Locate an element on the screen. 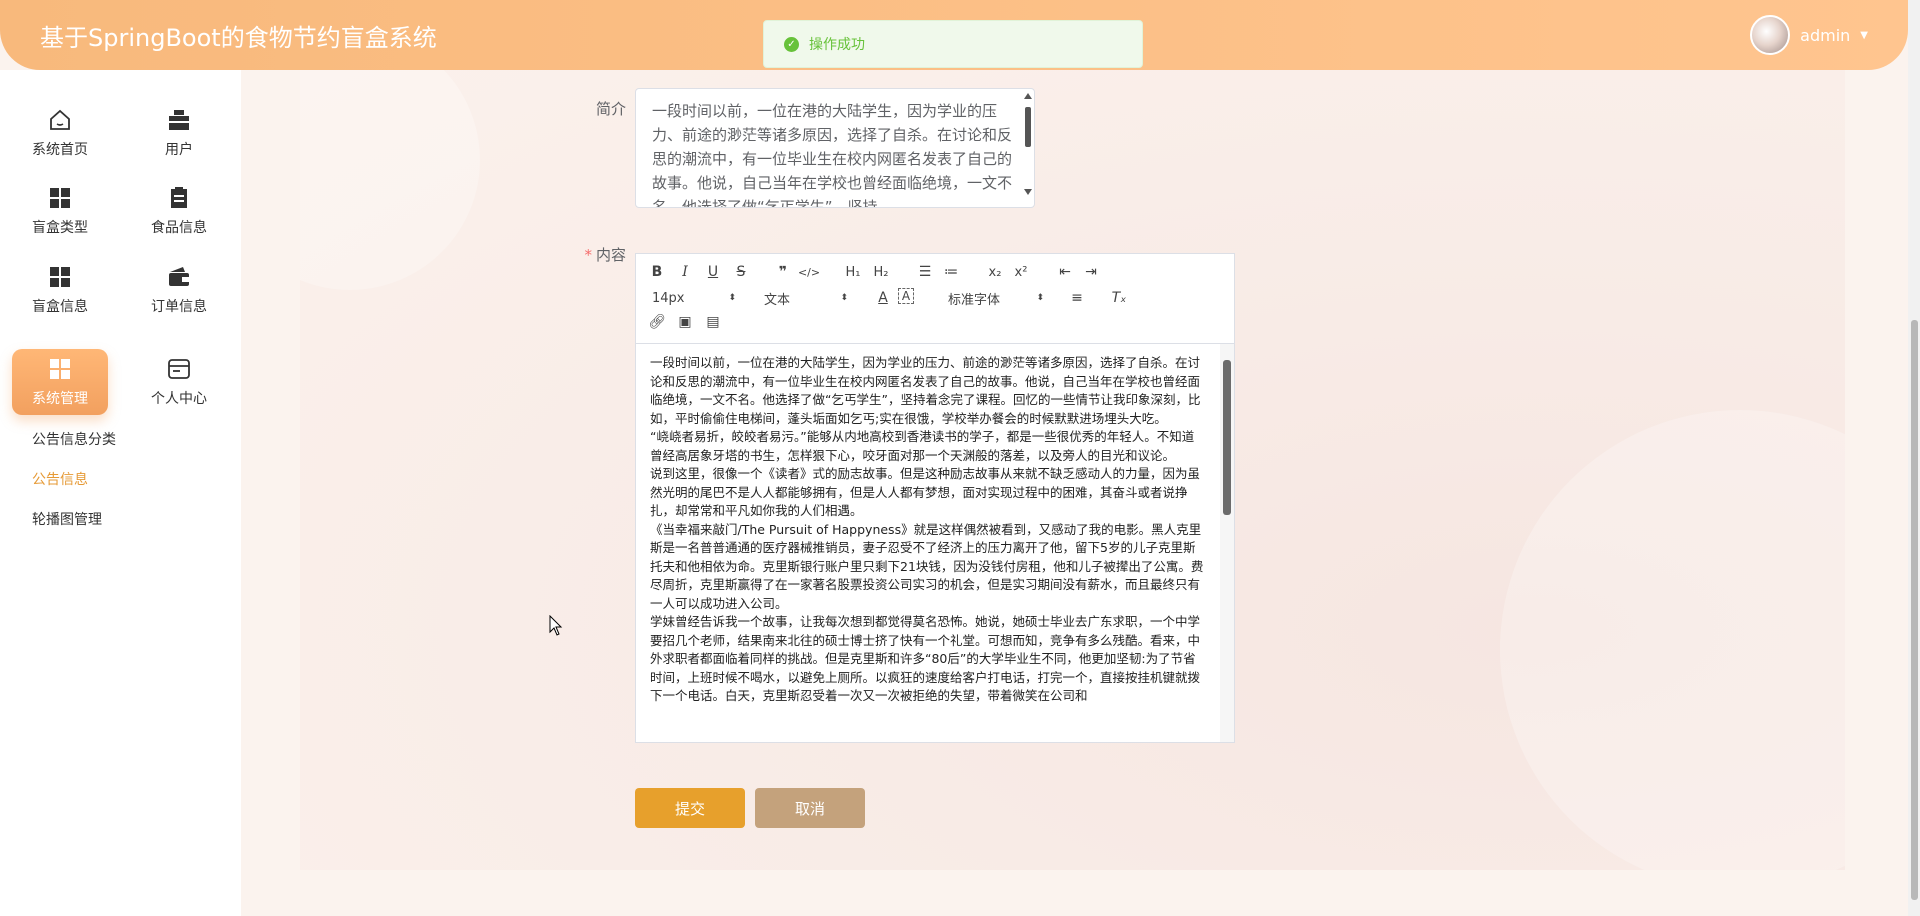 This screenshot has width=1920, height=916. card-icon is located at coordinates (179, 369).